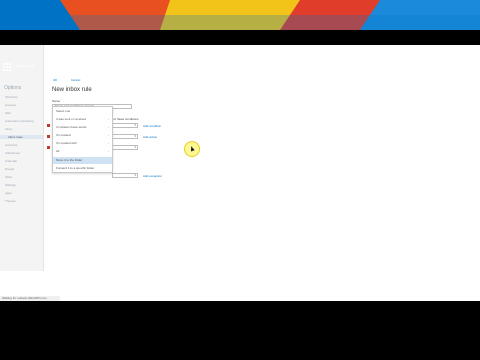  What do you see at coordinates (82, 135) in the screenshot?
I see `dropdown-item: It's marked ›` at bounding box center [82, 135].